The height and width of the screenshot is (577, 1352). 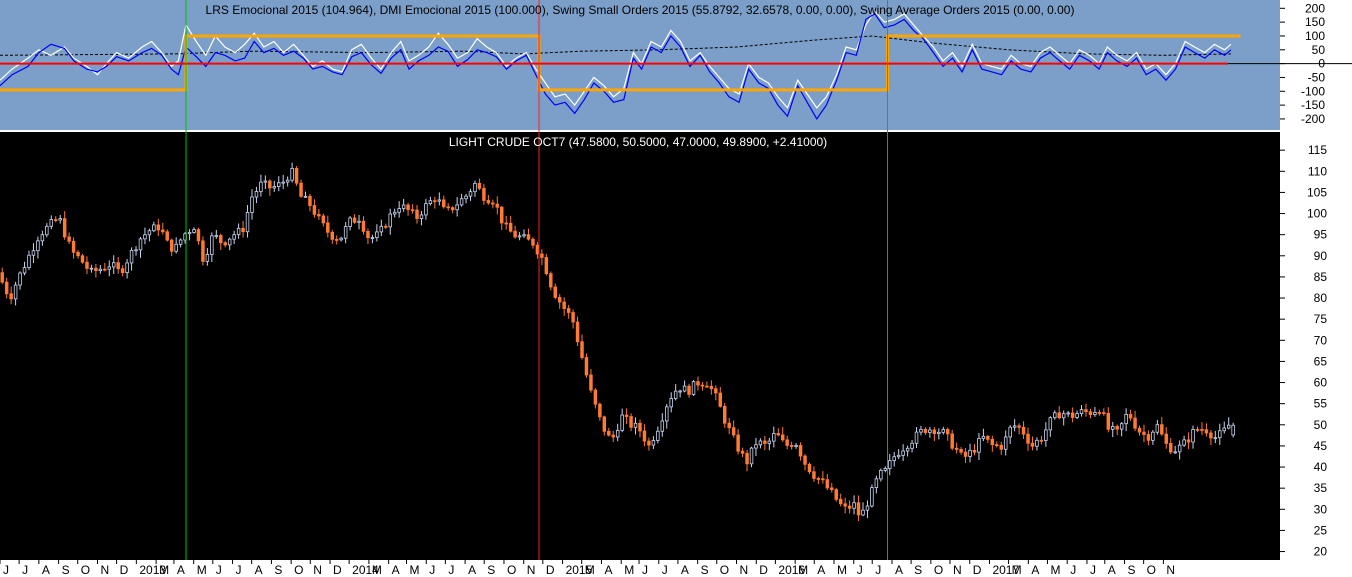 I want to click on price-y-tick-label: 35, so click(x=1321, y=488).